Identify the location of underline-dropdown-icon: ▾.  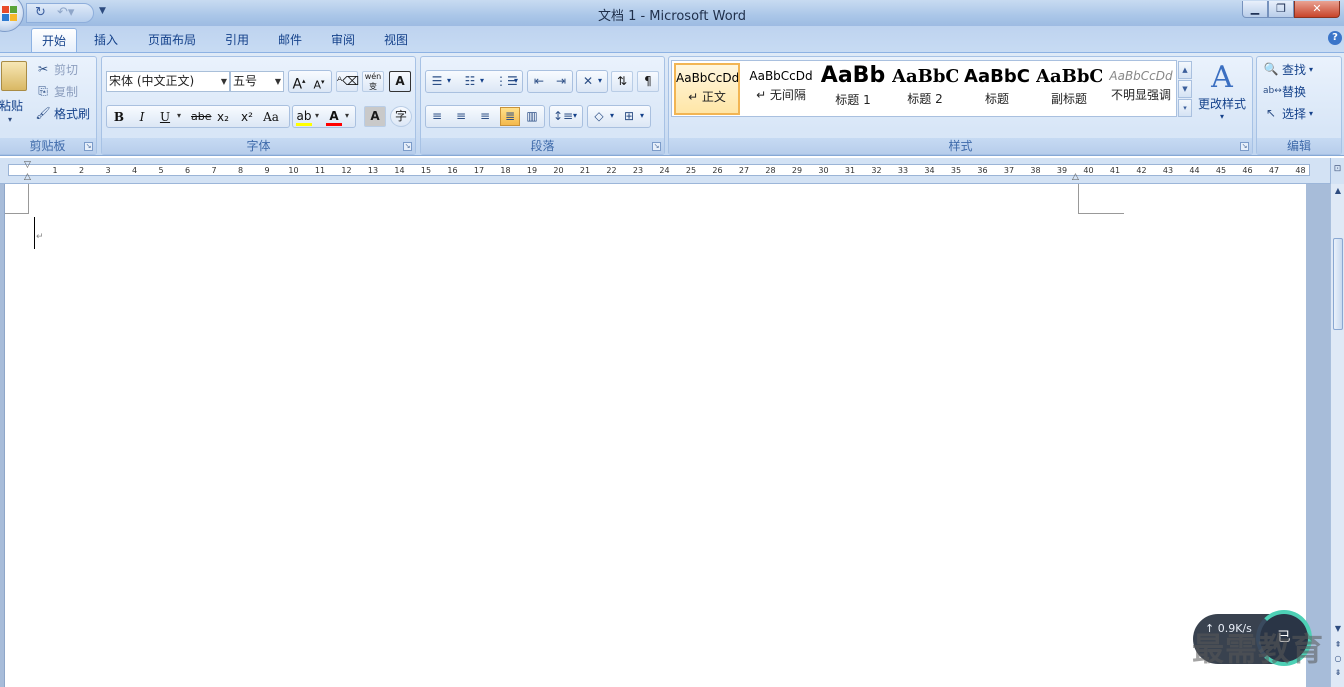
(179, 115).